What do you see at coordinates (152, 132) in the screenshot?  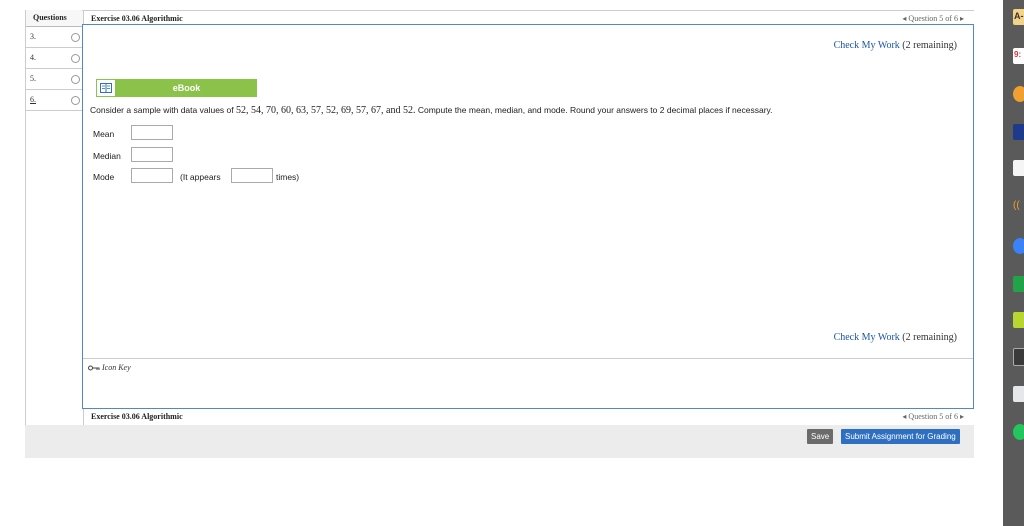 I see `mean-input` at bounding box center [152, 132].